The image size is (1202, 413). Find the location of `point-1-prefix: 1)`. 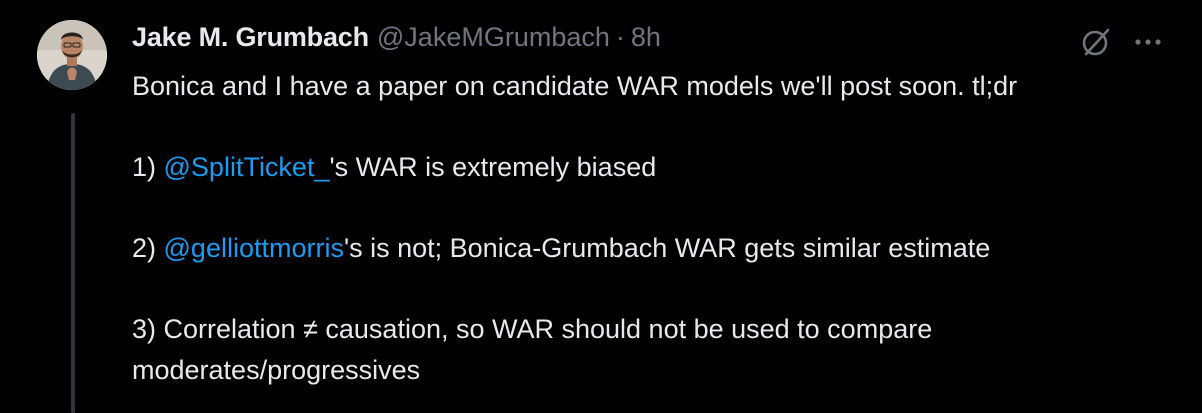

point-1-prefix: 1) is located at coordinates (148, 167).